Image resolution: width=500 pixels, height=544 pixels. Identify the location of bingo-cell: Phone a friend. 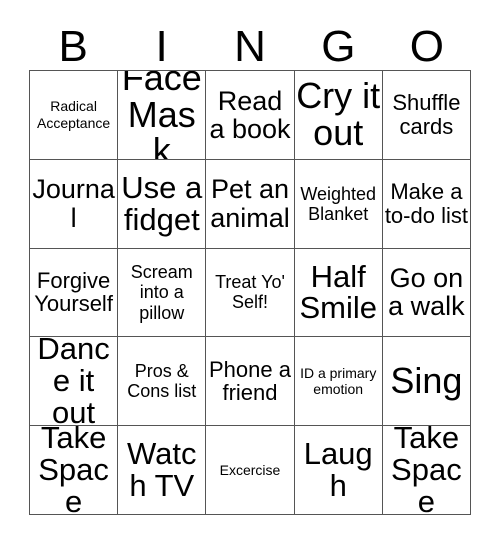
(250, 382).